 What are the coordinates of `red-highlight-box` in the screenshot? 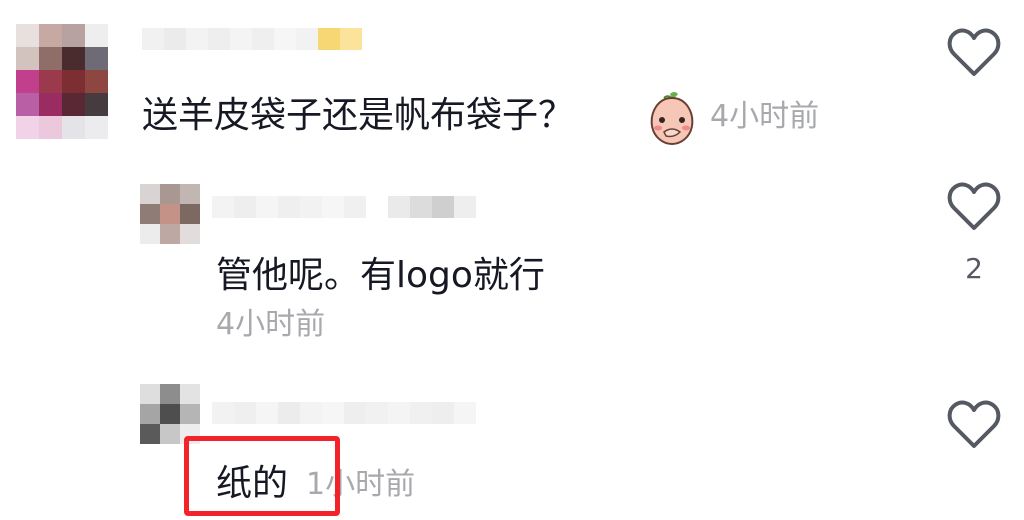 It's located at (262, 476).